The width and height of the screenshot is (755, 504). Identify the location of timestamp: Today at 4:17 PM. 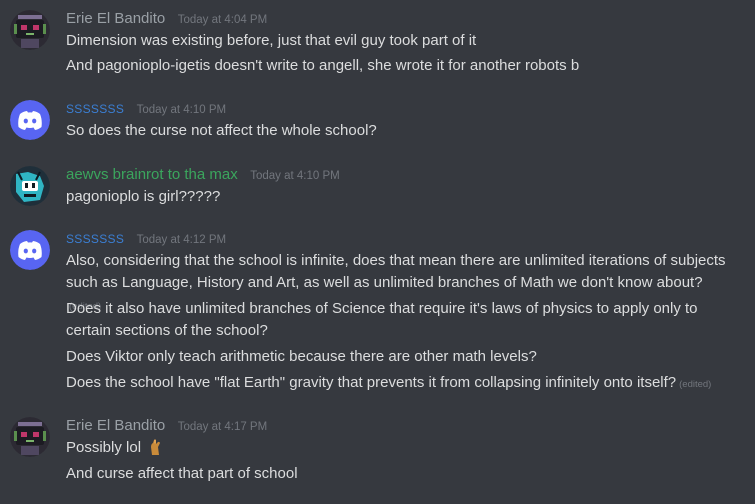
(222, 427).